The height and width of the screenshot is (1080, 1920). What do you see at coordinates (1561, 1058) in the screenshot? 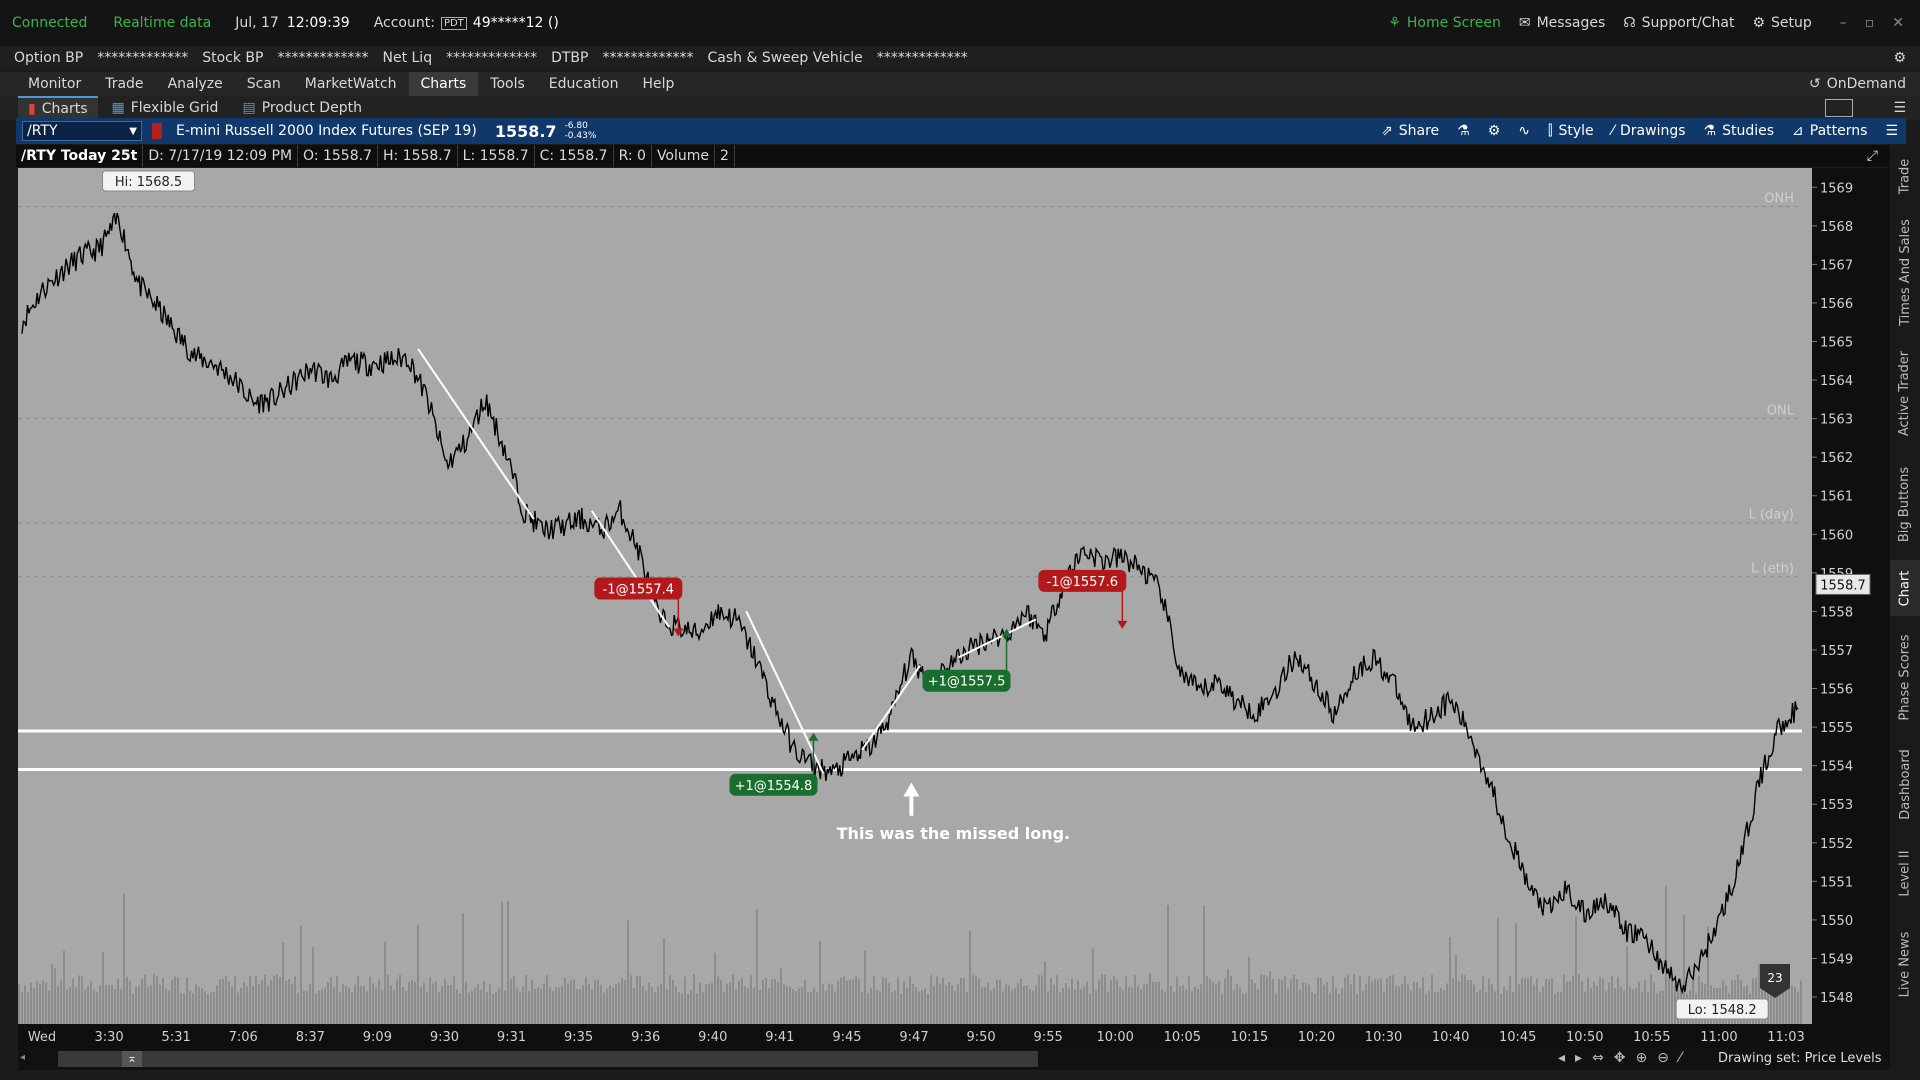
I see `scroll-left-small-icon: ◂` at bounding box center [1561, 1058].